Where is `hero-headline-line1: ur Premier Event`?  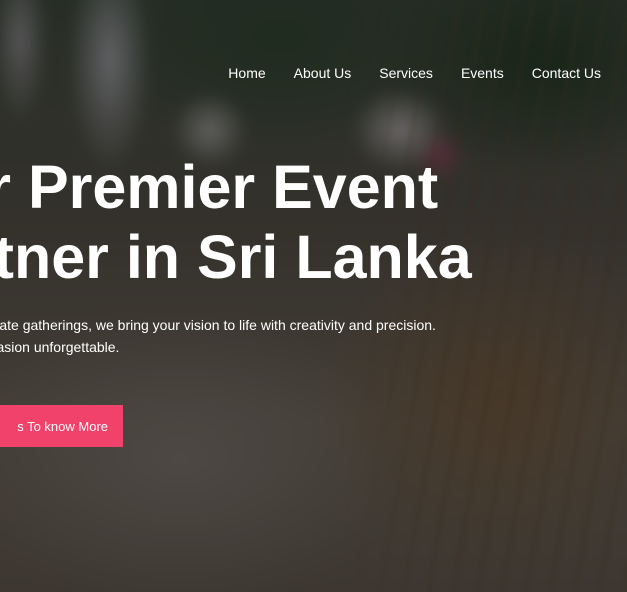
hero-headline-line1: ur Premier Event is located at coordinates (219, 187).